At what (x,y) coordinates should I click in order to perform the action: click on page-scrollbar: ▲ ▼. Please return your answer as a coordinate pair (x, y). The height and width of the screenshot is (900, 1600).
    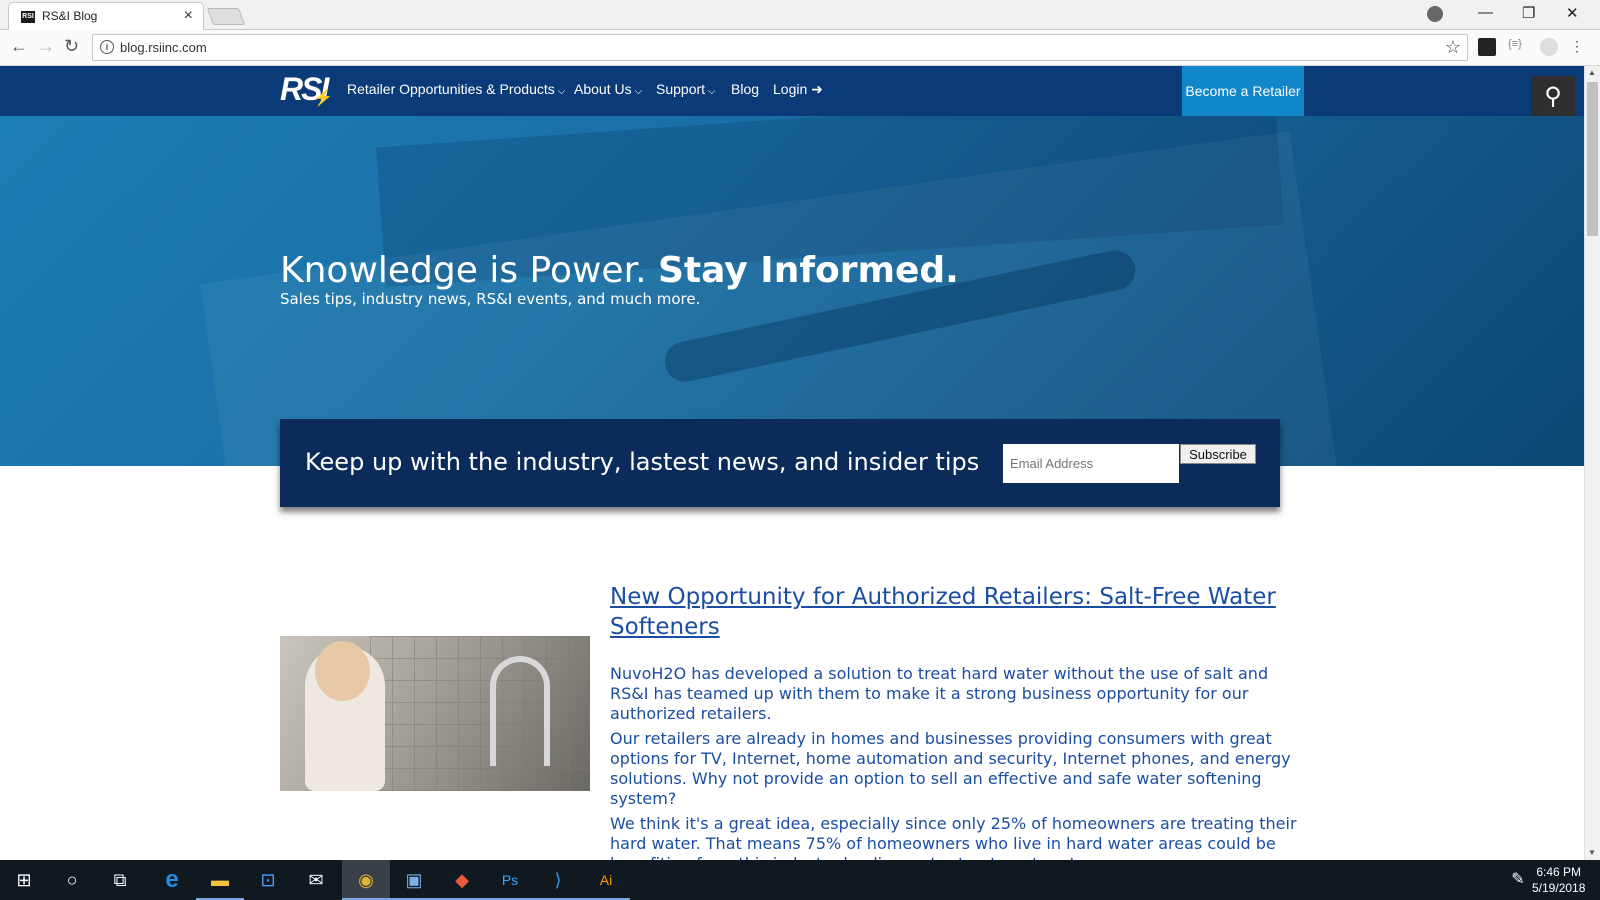
    Looking at the image, I should click on (1592, 463).